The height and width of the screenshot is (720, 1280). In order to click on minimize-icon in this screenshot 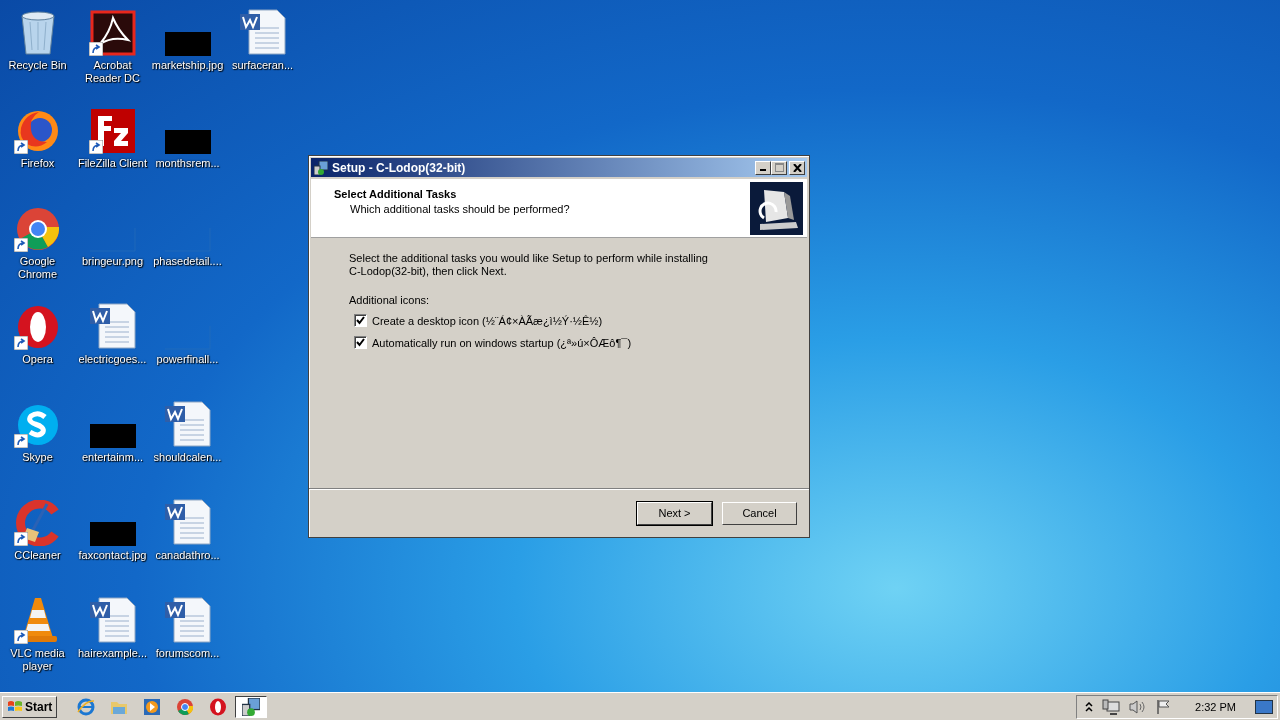, I will do `click(763, 170)`.